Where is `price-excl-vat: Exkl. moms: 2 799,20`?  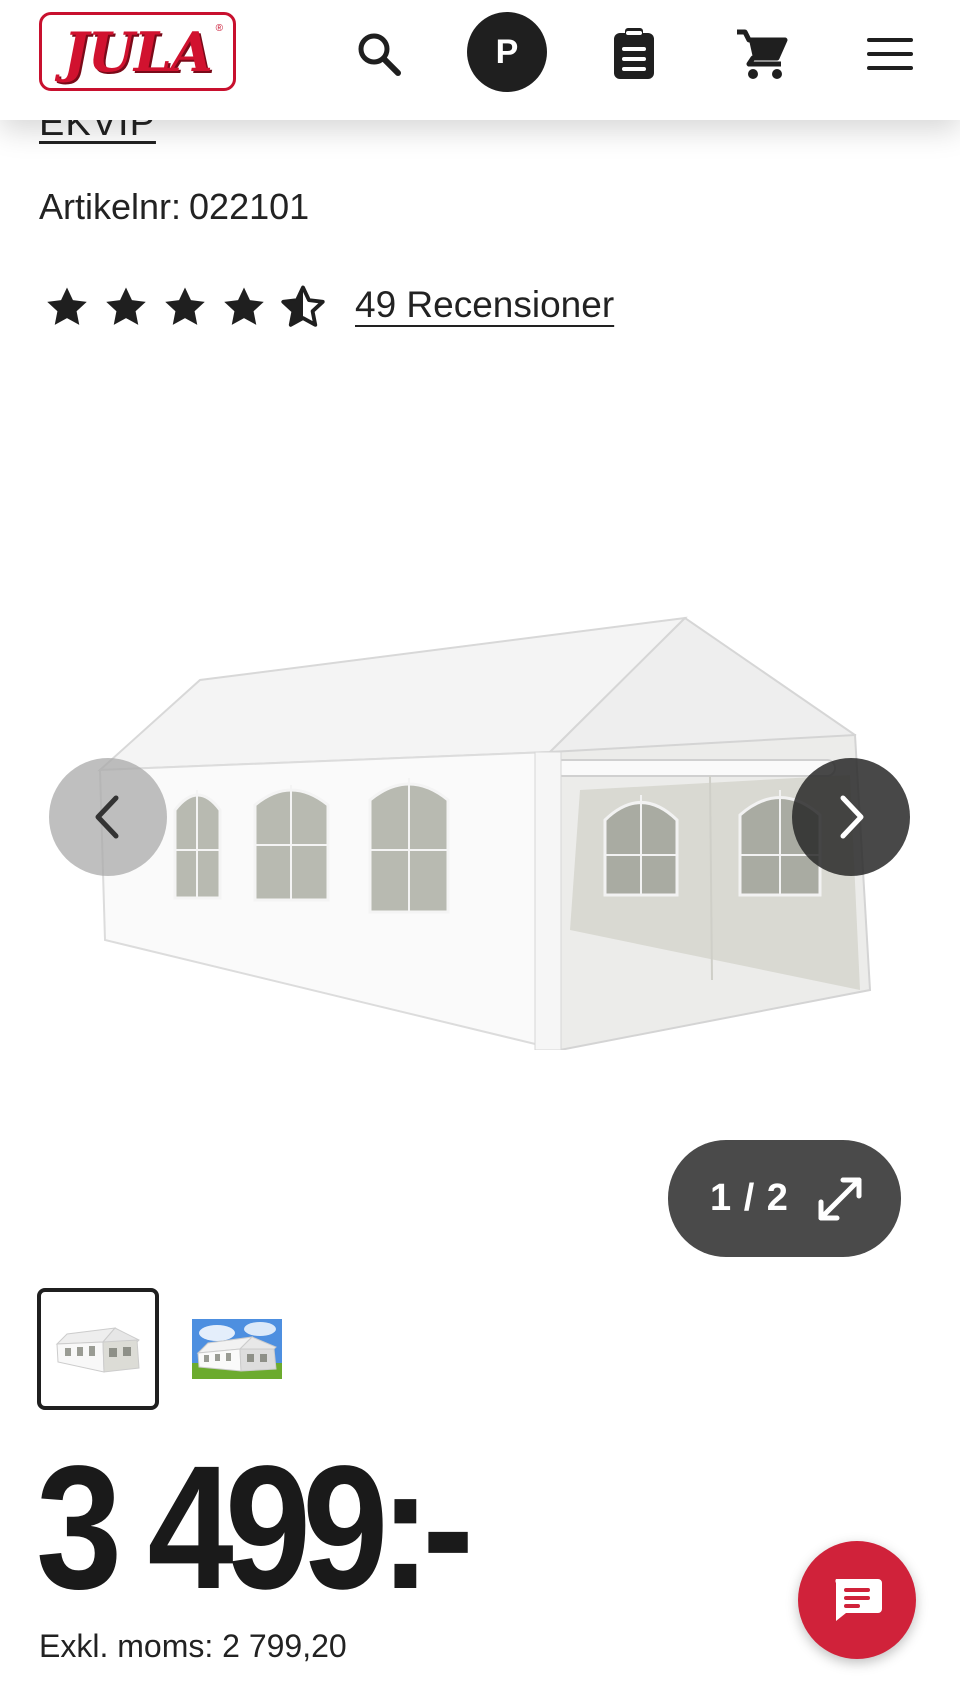
price-excl-vat: Exkl. moms: 2 799,20 is located at coordinates (193, 1646).